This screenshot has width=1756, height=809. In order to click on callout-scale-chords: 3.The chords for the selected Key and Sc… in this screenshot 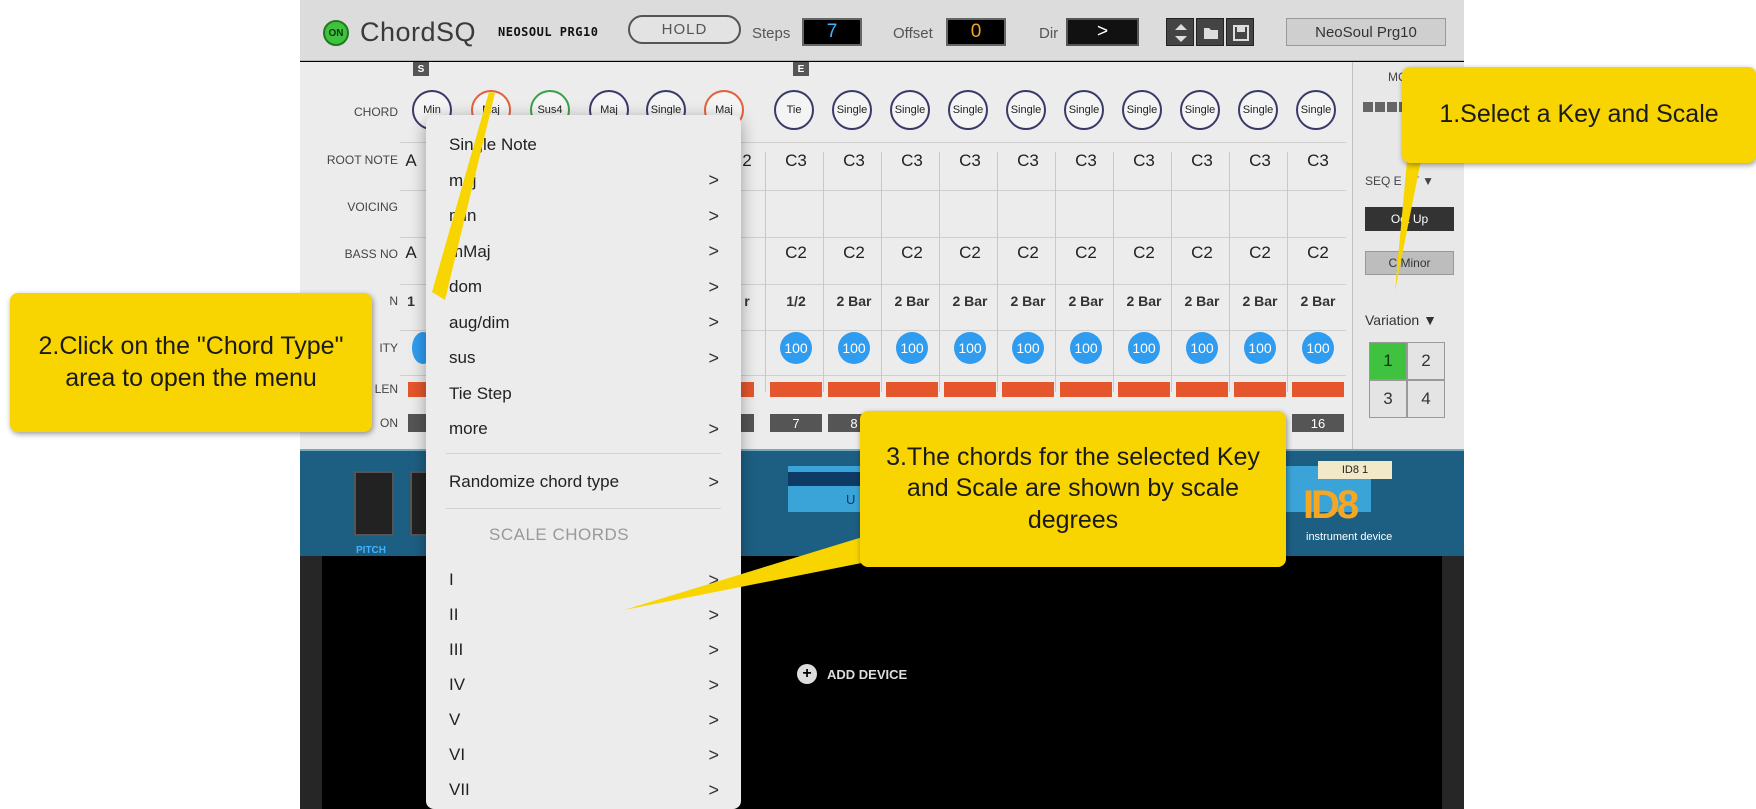, I will do `click(1073, 489)`.